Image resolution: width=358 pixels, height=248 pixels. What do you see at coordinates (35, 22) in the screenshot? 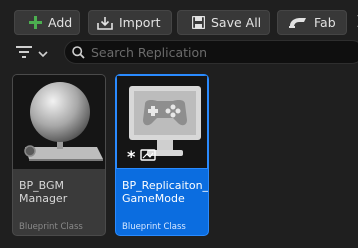
I see `plus-icon` at bounding box center [35, 22].